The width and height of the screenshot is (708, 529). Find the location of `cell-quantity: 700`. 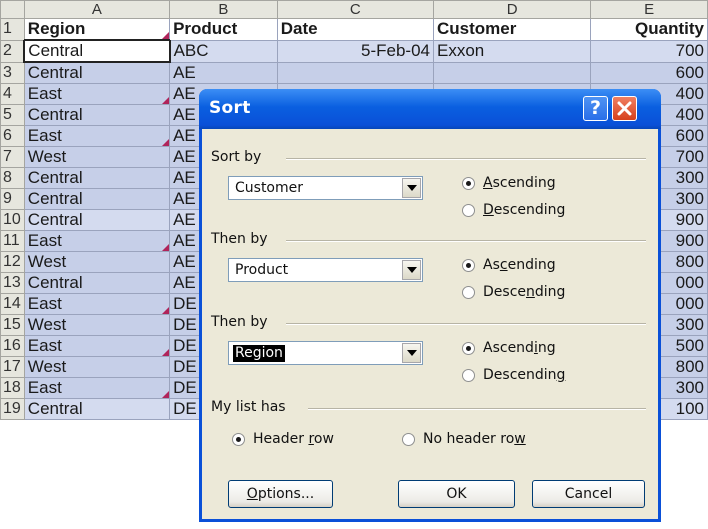

cell-quantity: 700 is located at coordinates (649, 51).